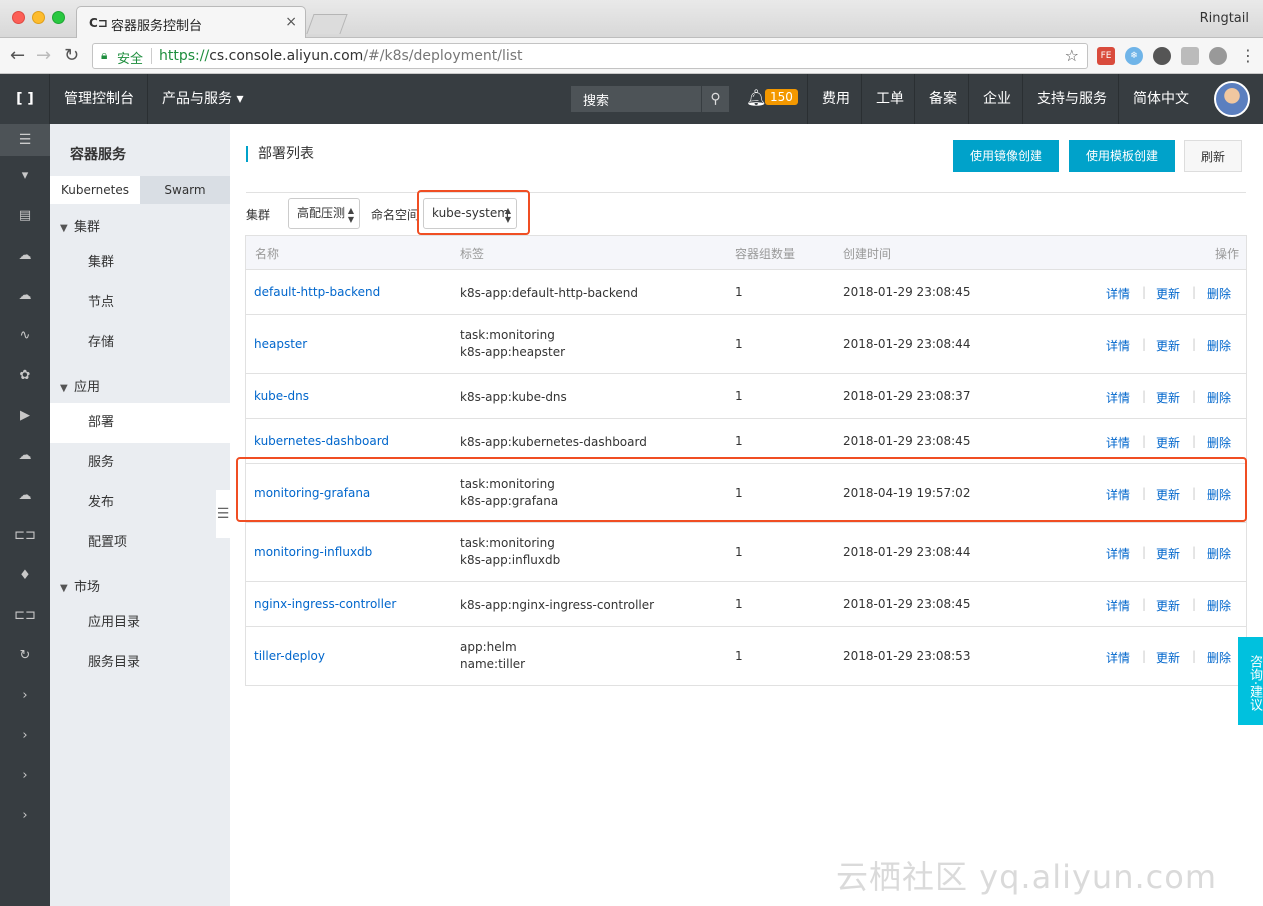  What do you see at coordinates (1071, 99) in the screenshot?
I see `nav-support: 支持与服务` at bounding box center [1071, 99].